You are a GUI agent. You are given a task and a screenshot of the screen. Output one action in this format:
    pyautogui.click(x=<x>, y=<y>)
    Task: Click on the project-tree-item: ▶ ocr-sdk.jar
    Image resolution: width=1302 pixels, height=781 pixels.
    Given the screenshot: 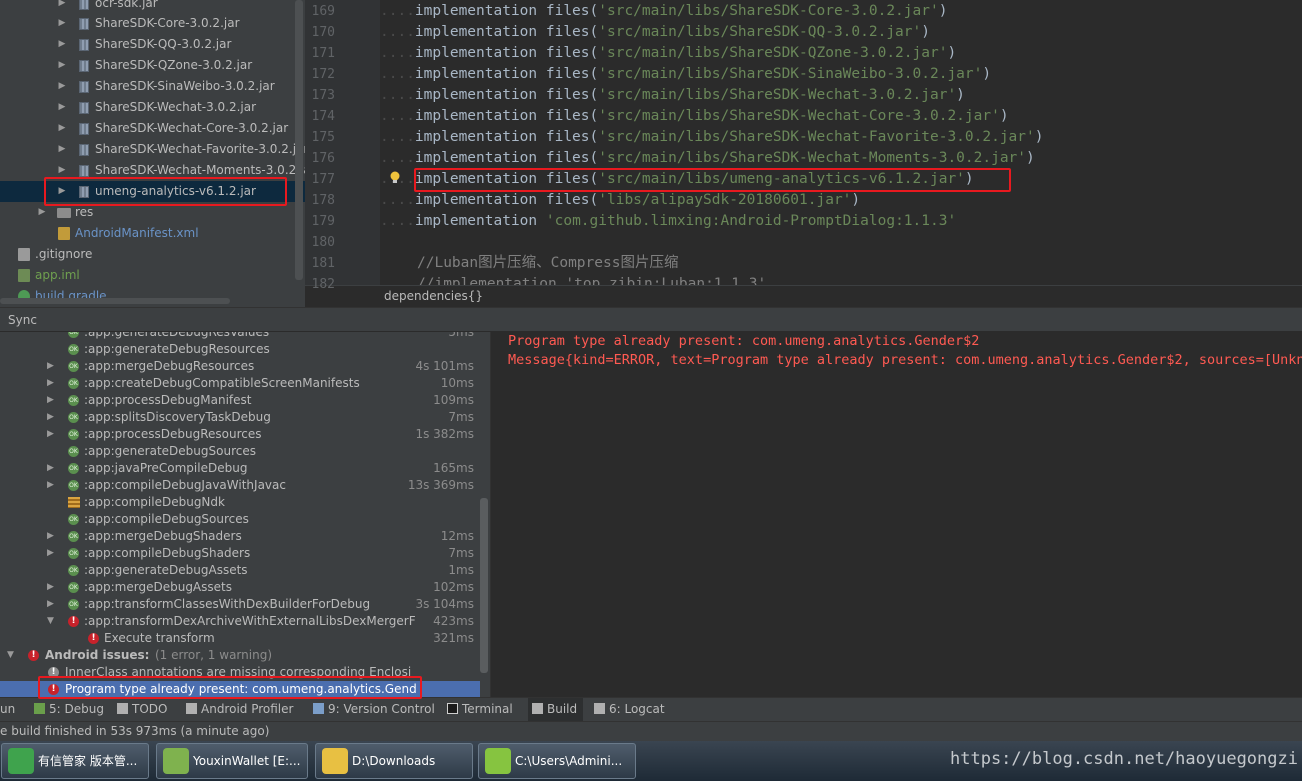 What is the action you would take?
    pyautogui.click(x=152, y=7)
    